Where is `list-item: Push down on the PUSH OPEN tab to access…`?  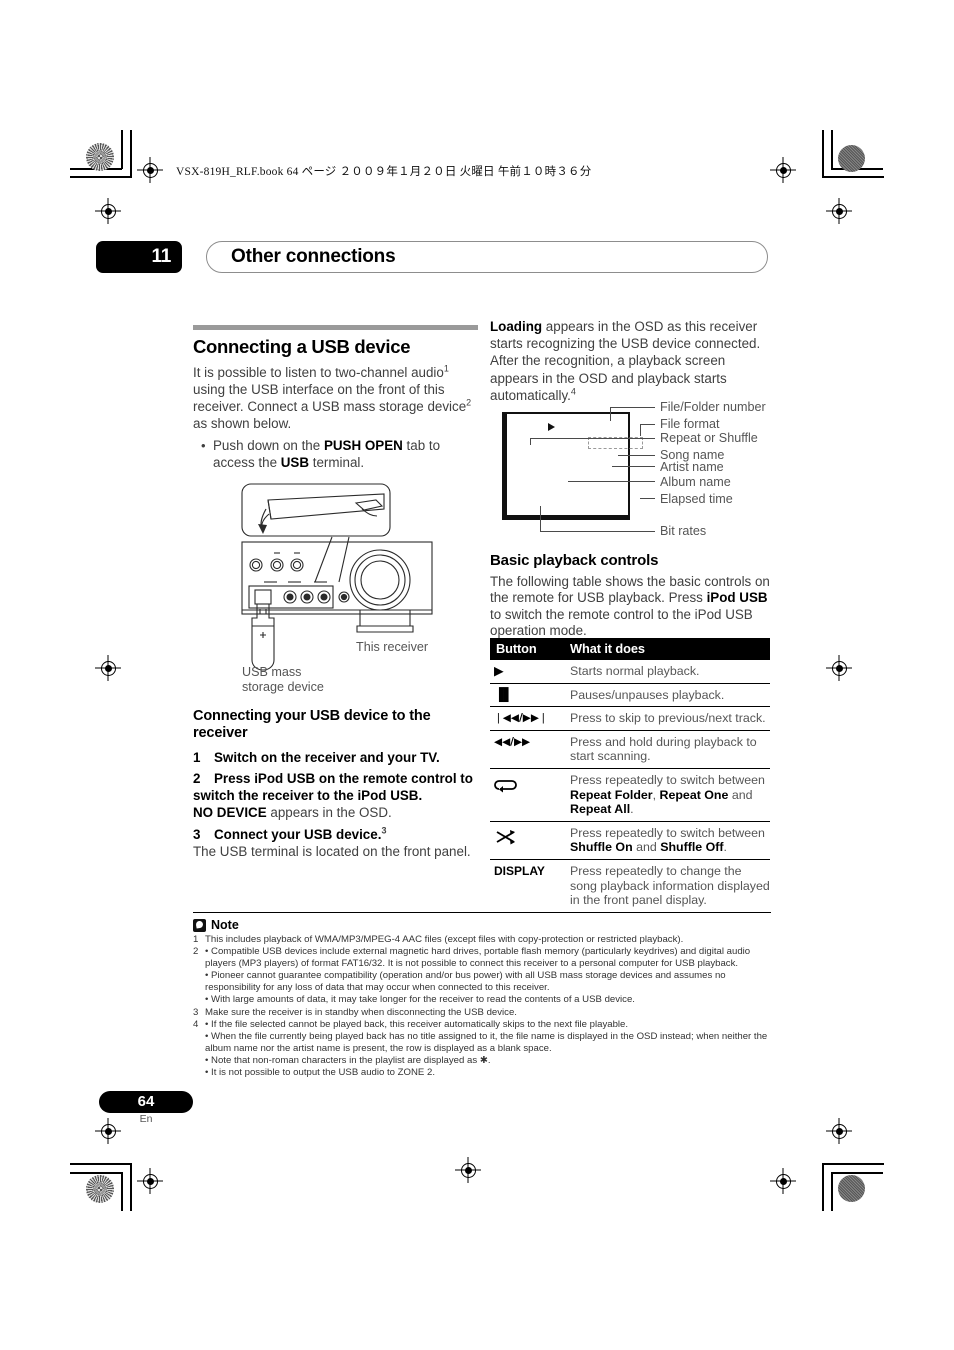
list-item: Push down on the PUSH OPEN tab to access… is located at coordinates (335, 454).